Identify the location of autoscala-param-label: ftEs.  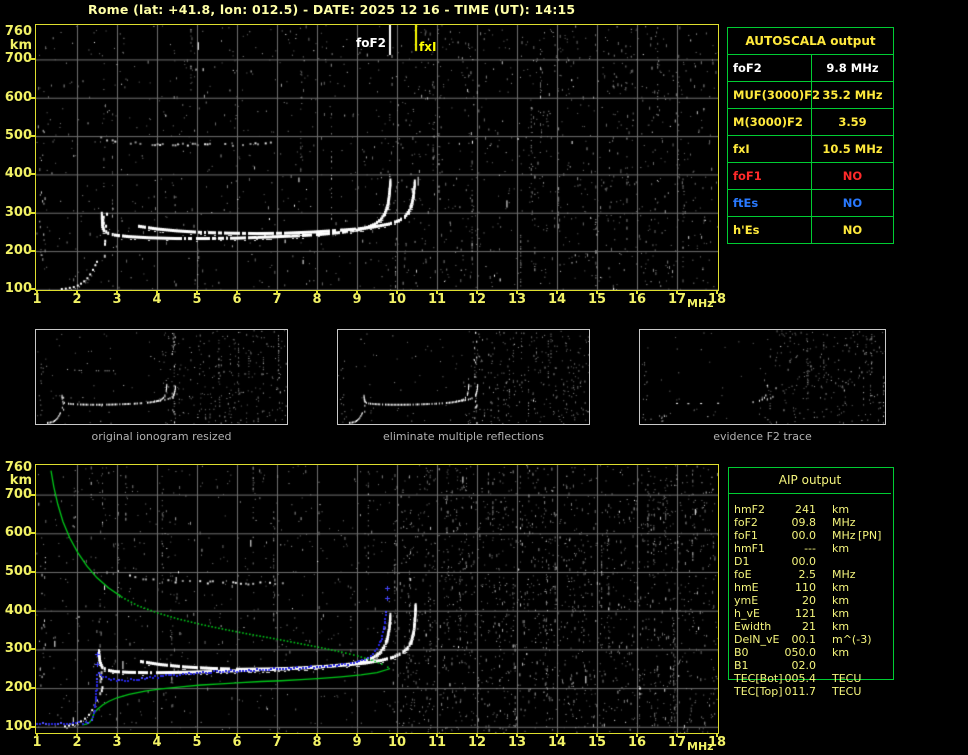
(770, 203).